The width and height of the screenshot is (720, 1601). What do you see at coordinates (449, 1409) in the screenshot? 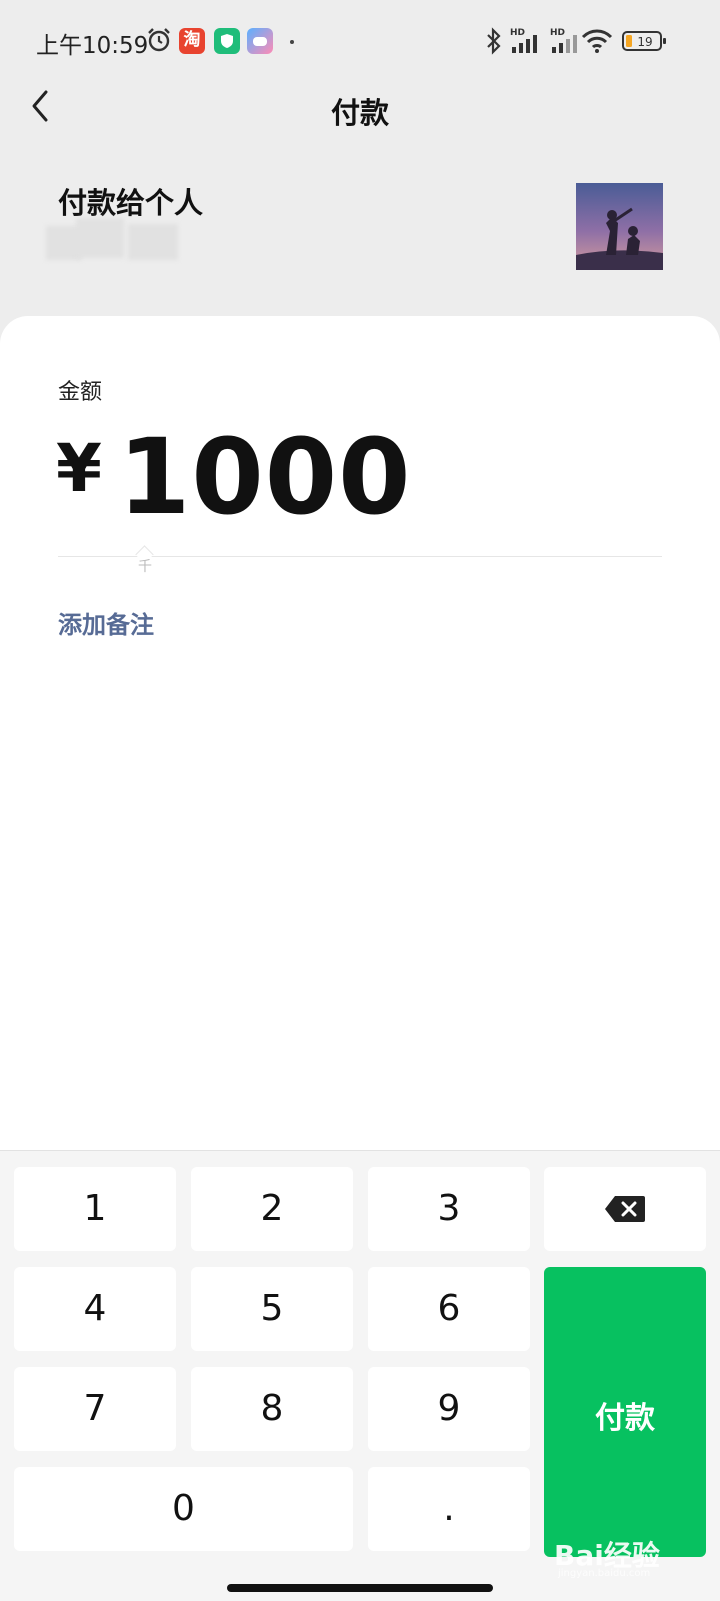
I see `key-9: 9` at bounding box center [449, 1409].